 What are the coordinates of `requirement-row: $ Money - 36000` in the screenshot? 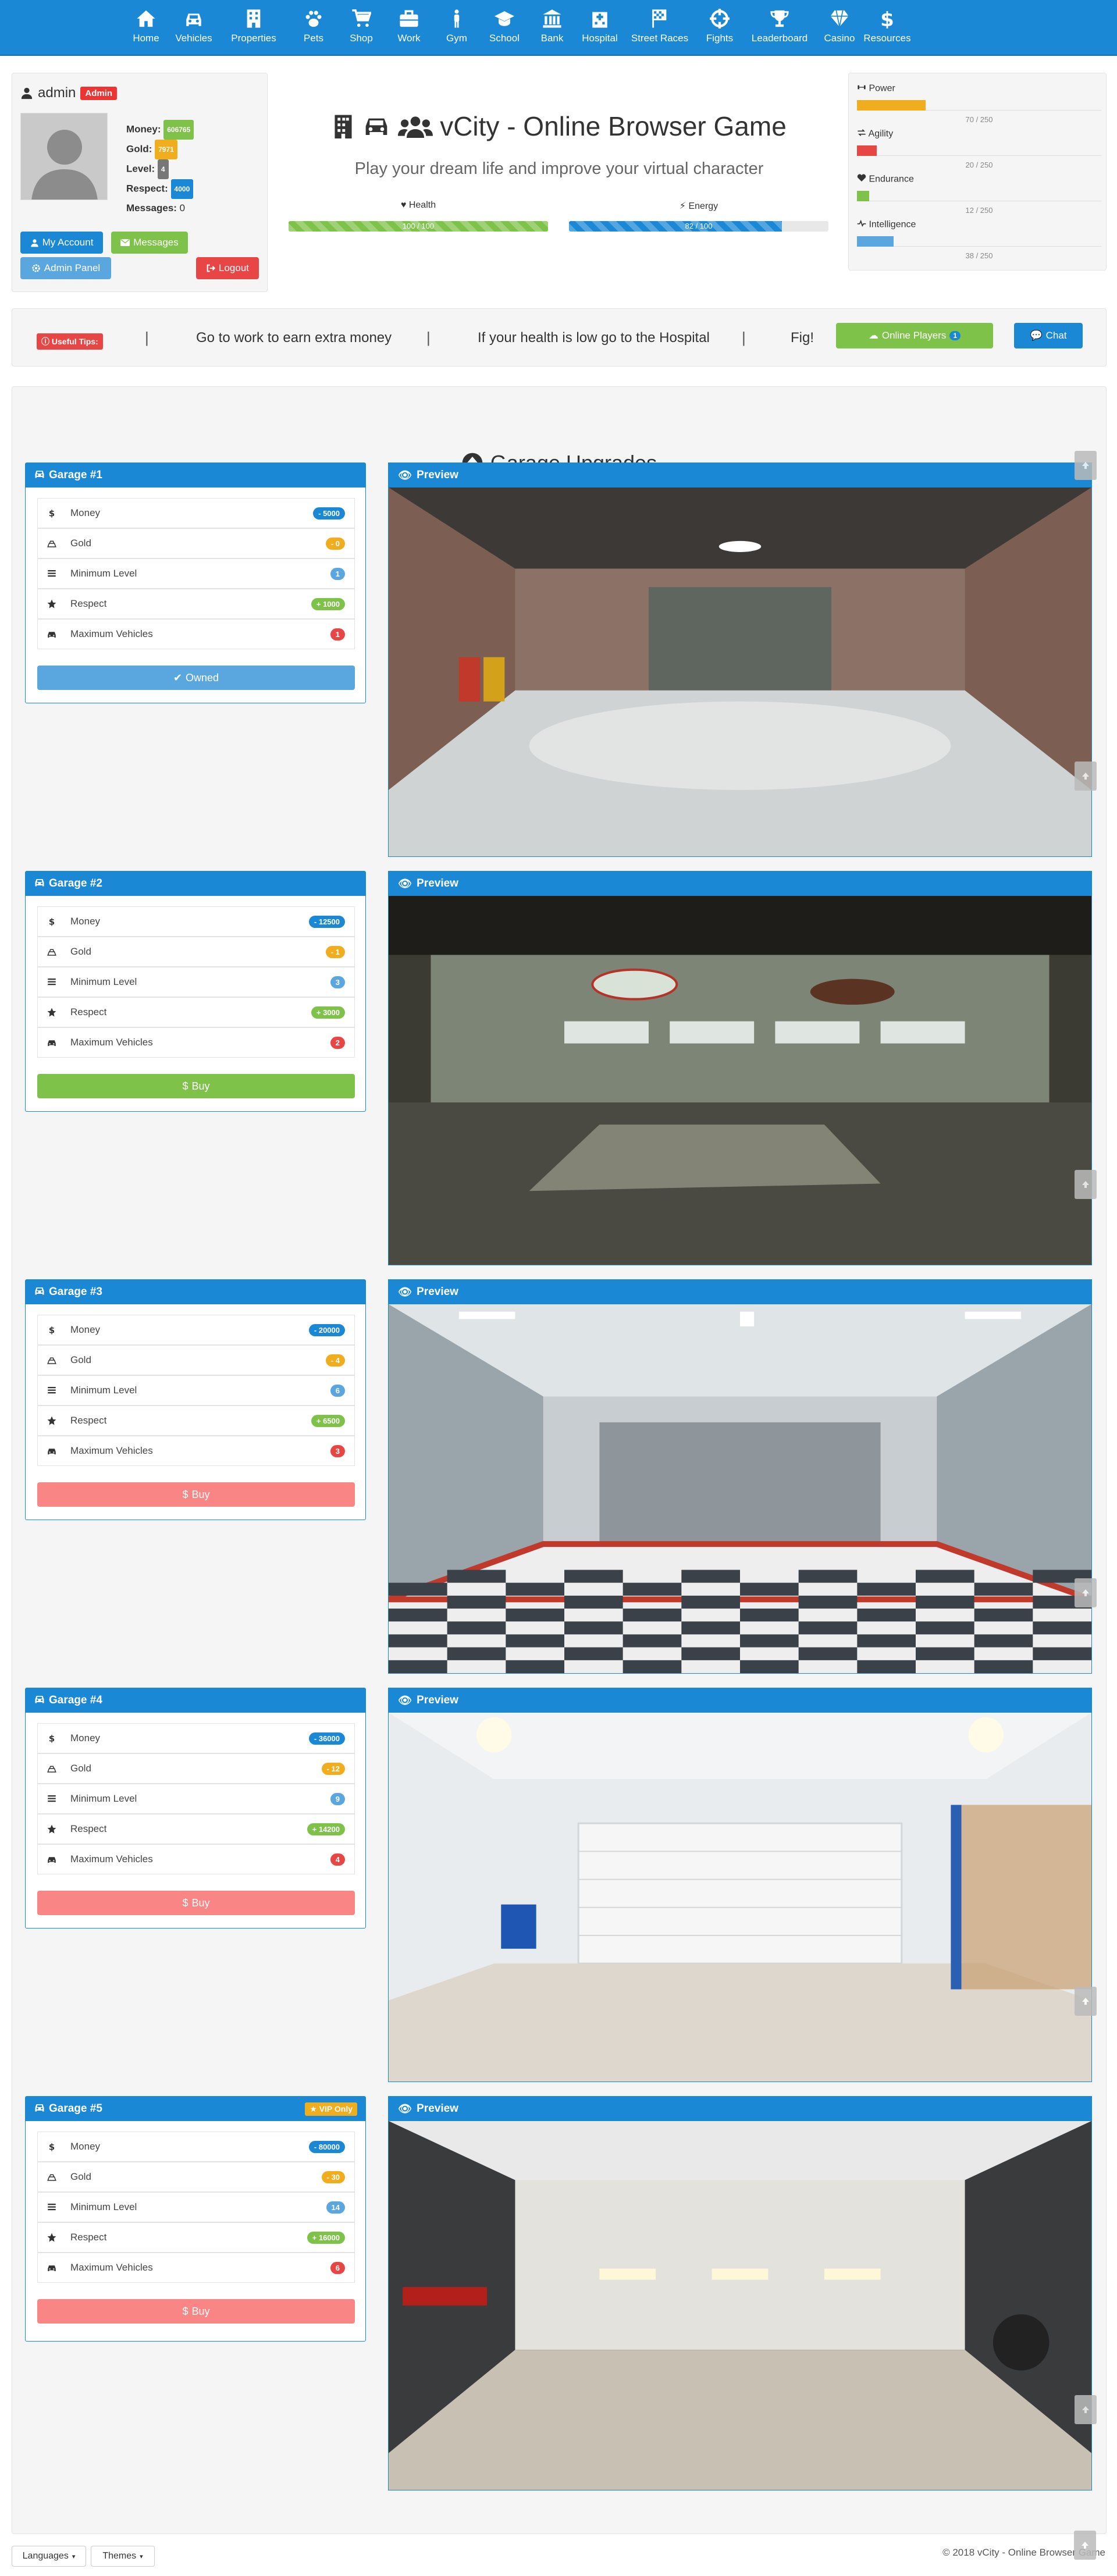 It's located at (196, 1738).